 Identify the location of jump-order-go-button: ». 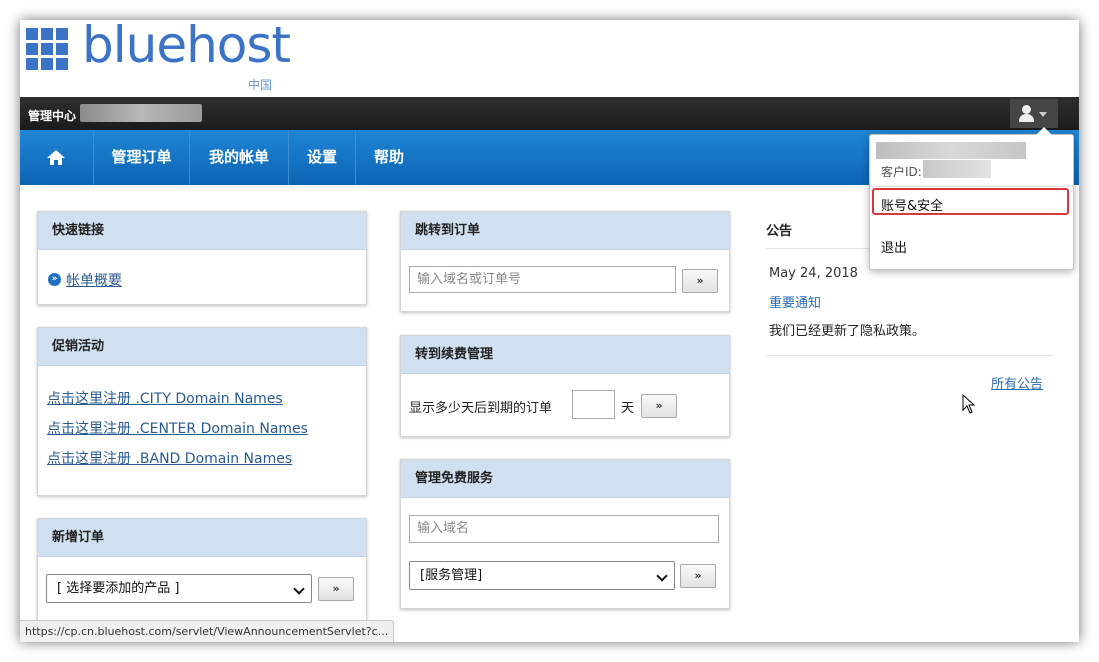
(700, 281).